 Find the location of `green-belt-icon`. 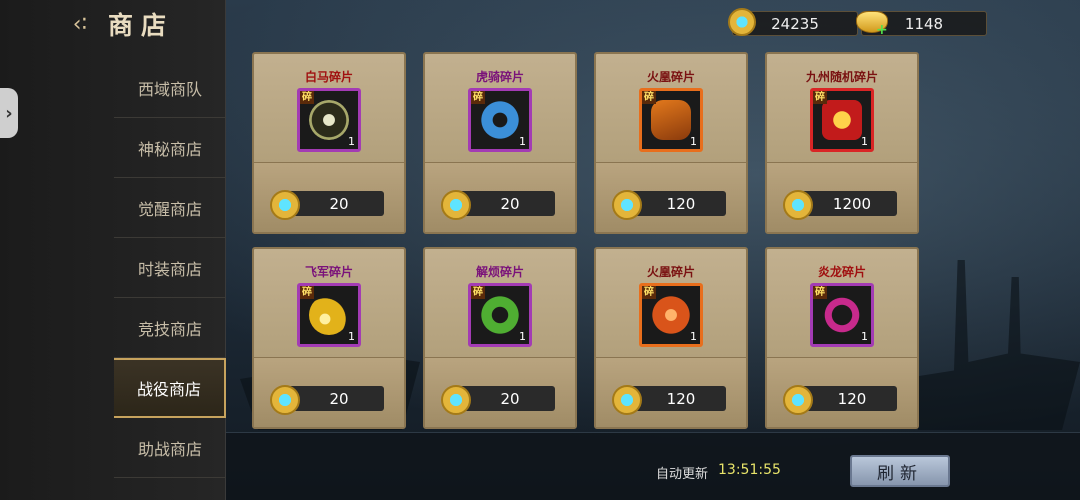

green-belt-icon is located at coordinates (500, 315).